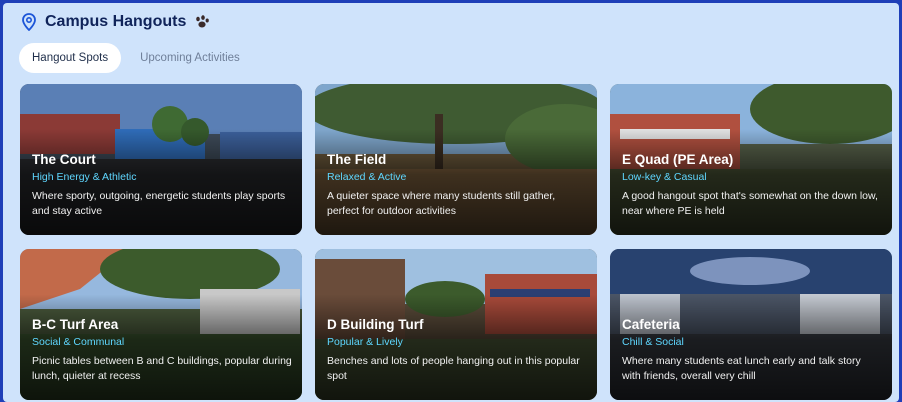 The image size is (902, 402). What do you see at coordinates (203, 21) in the screenshot?
I see `paw-icon` at bounding box center [203, 21].